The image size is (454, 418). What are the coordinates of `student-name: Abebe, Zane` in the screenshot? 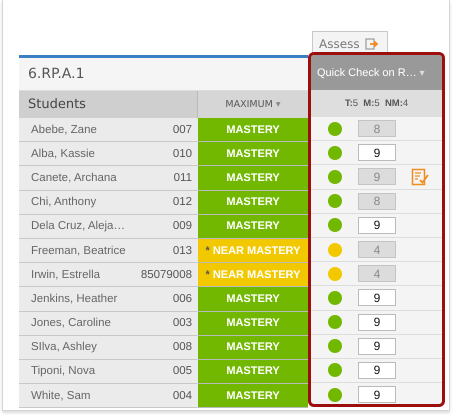 It's located at (64, 130).